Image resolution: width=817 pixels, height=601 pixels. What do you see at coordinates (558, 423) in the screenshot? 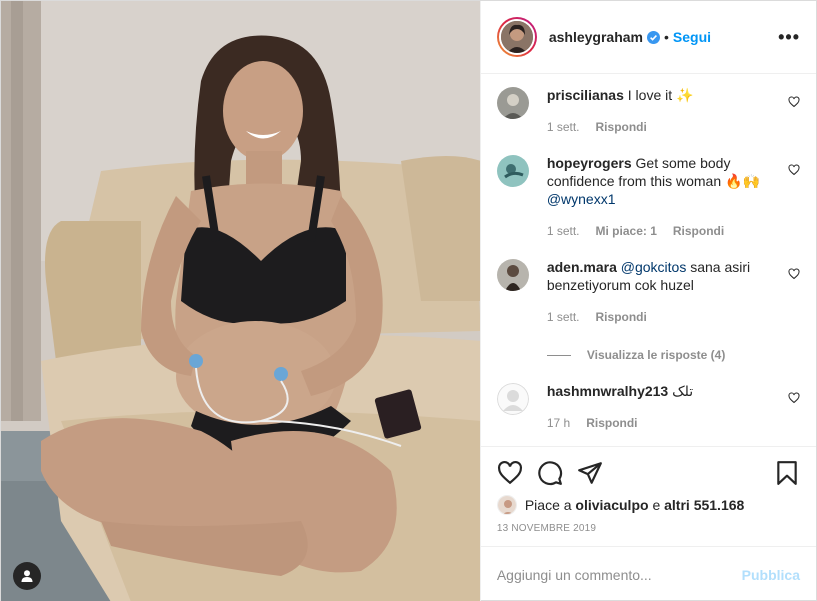
I see `comment-time: 17 h` at bounding box center [558, 423].